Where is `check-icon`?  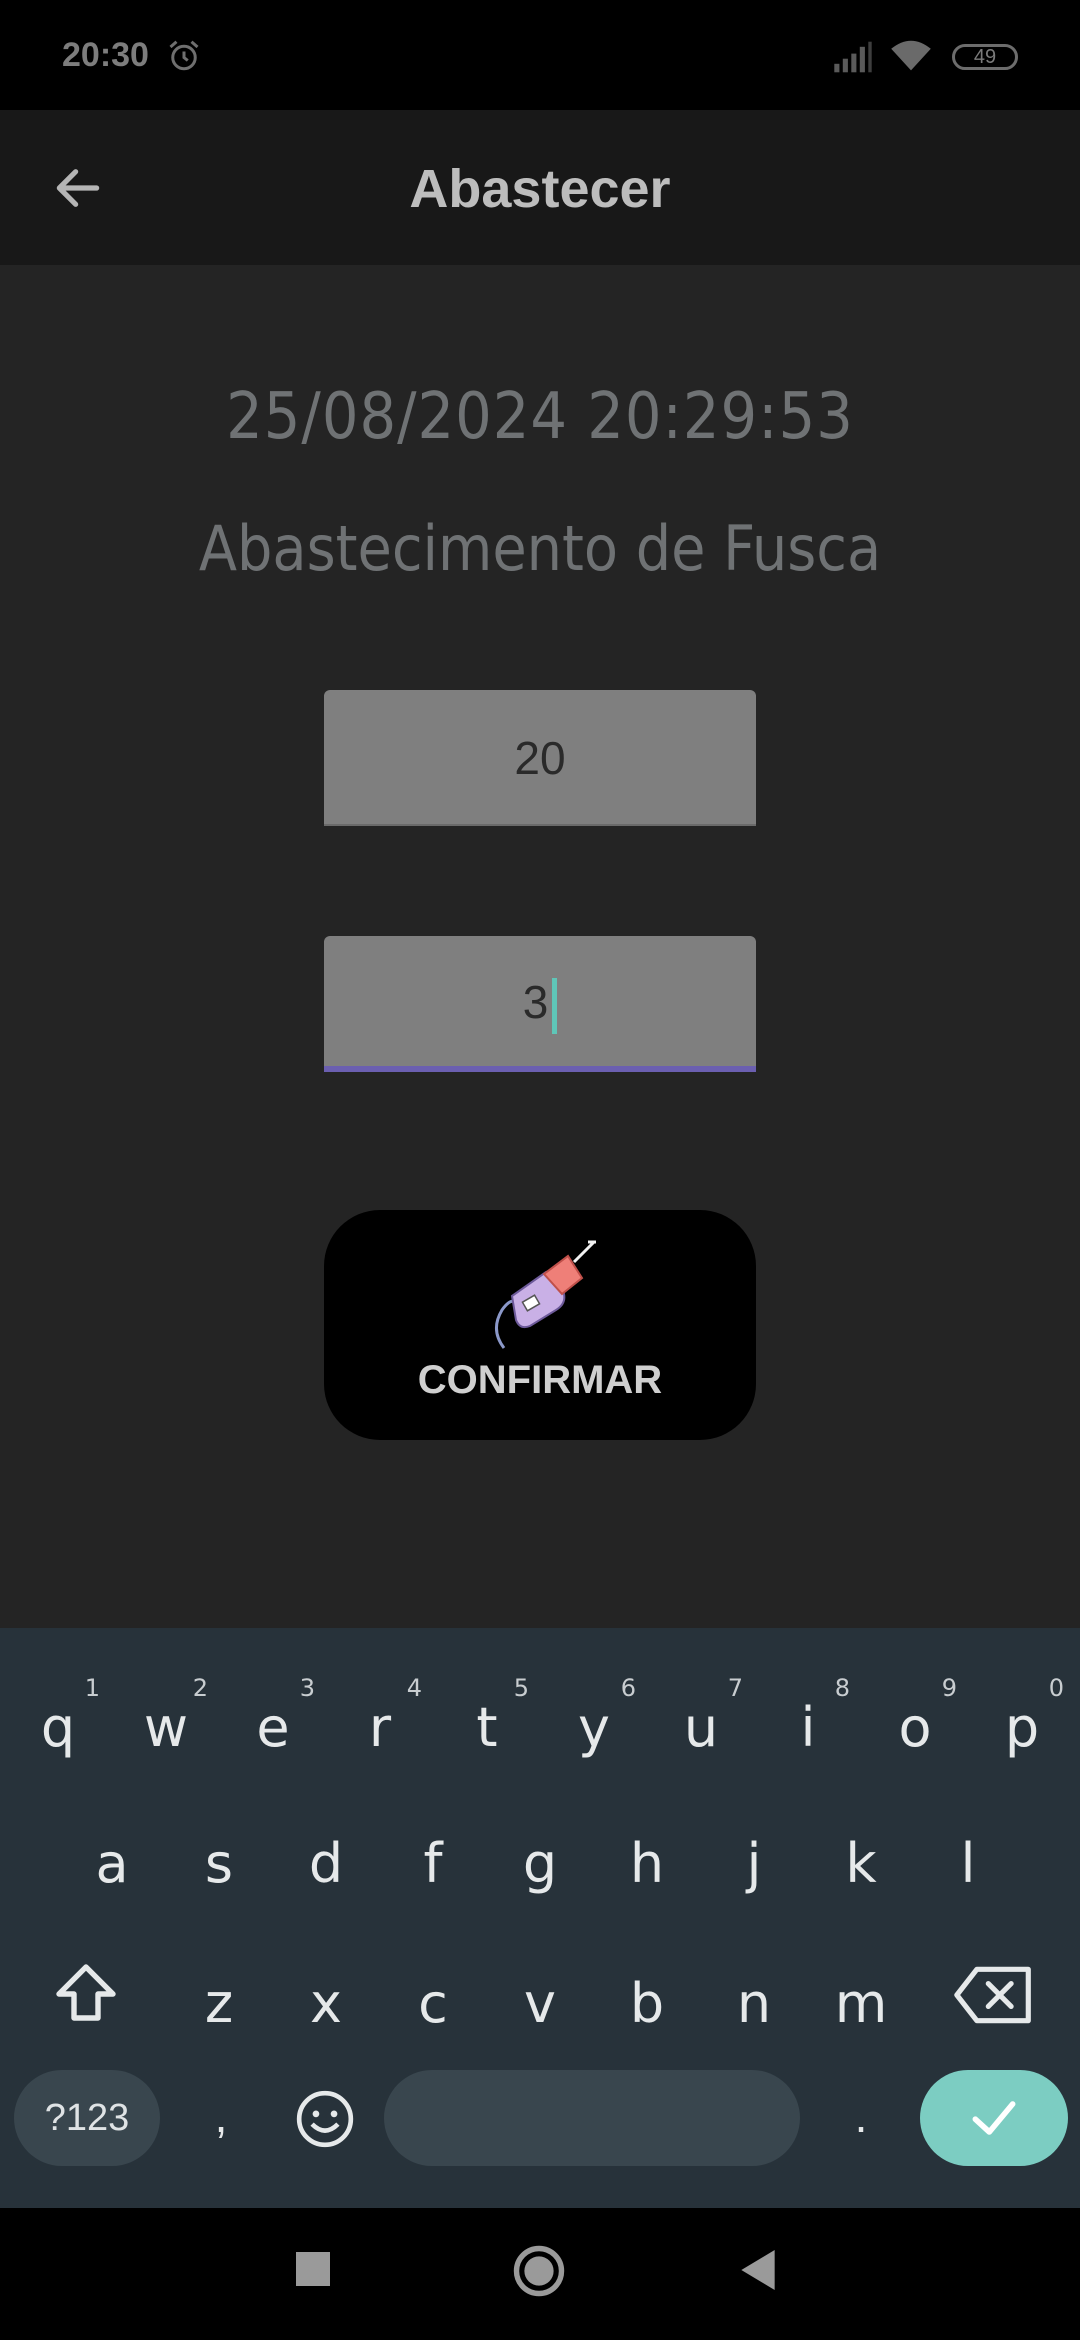
check-icon is located at coordinates (994, 2118).